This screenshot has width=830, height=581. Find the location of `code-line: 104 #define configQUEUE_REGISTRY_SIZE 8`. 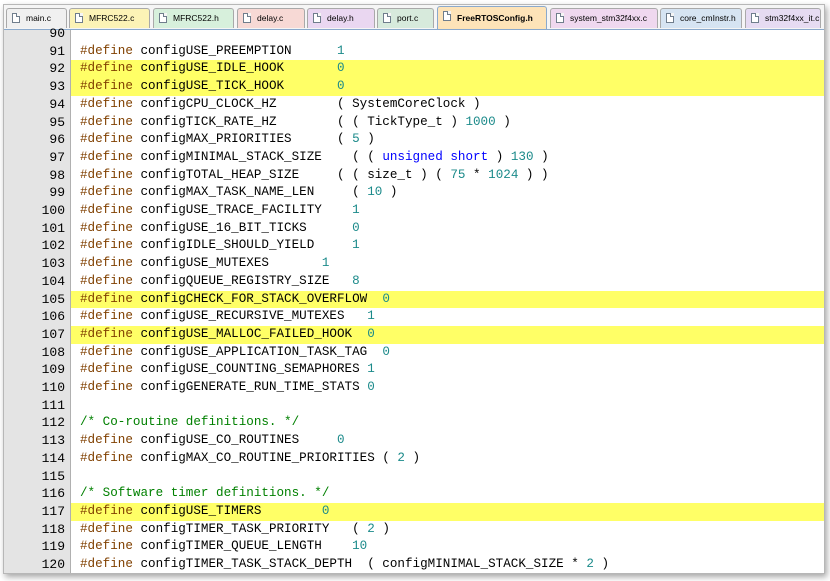

code-line: 104 #define configQUEUE_REGISTRY_SIZE 8 is located at coordinates (414, 282).